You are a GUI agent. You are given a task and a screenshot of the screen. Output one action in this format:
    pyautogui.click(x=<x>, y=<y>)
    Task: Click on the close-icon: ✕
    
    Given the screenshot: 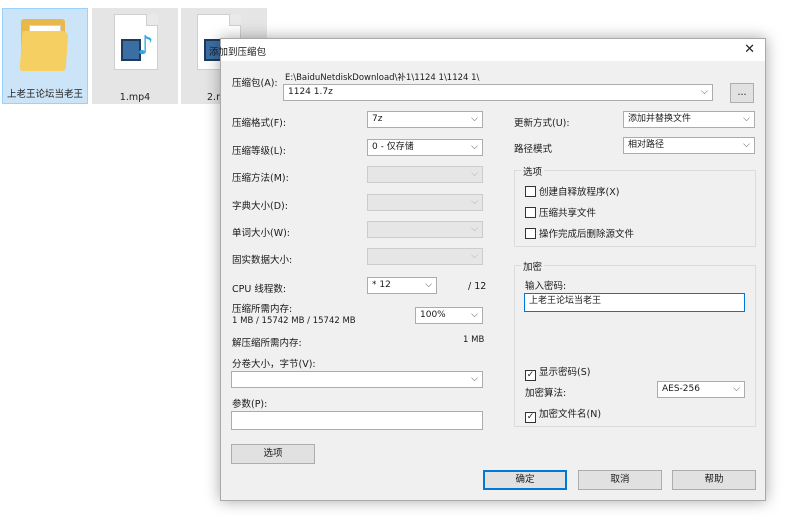 What is the action you would take?
    pyautogui.click(x=749, y=49)
    